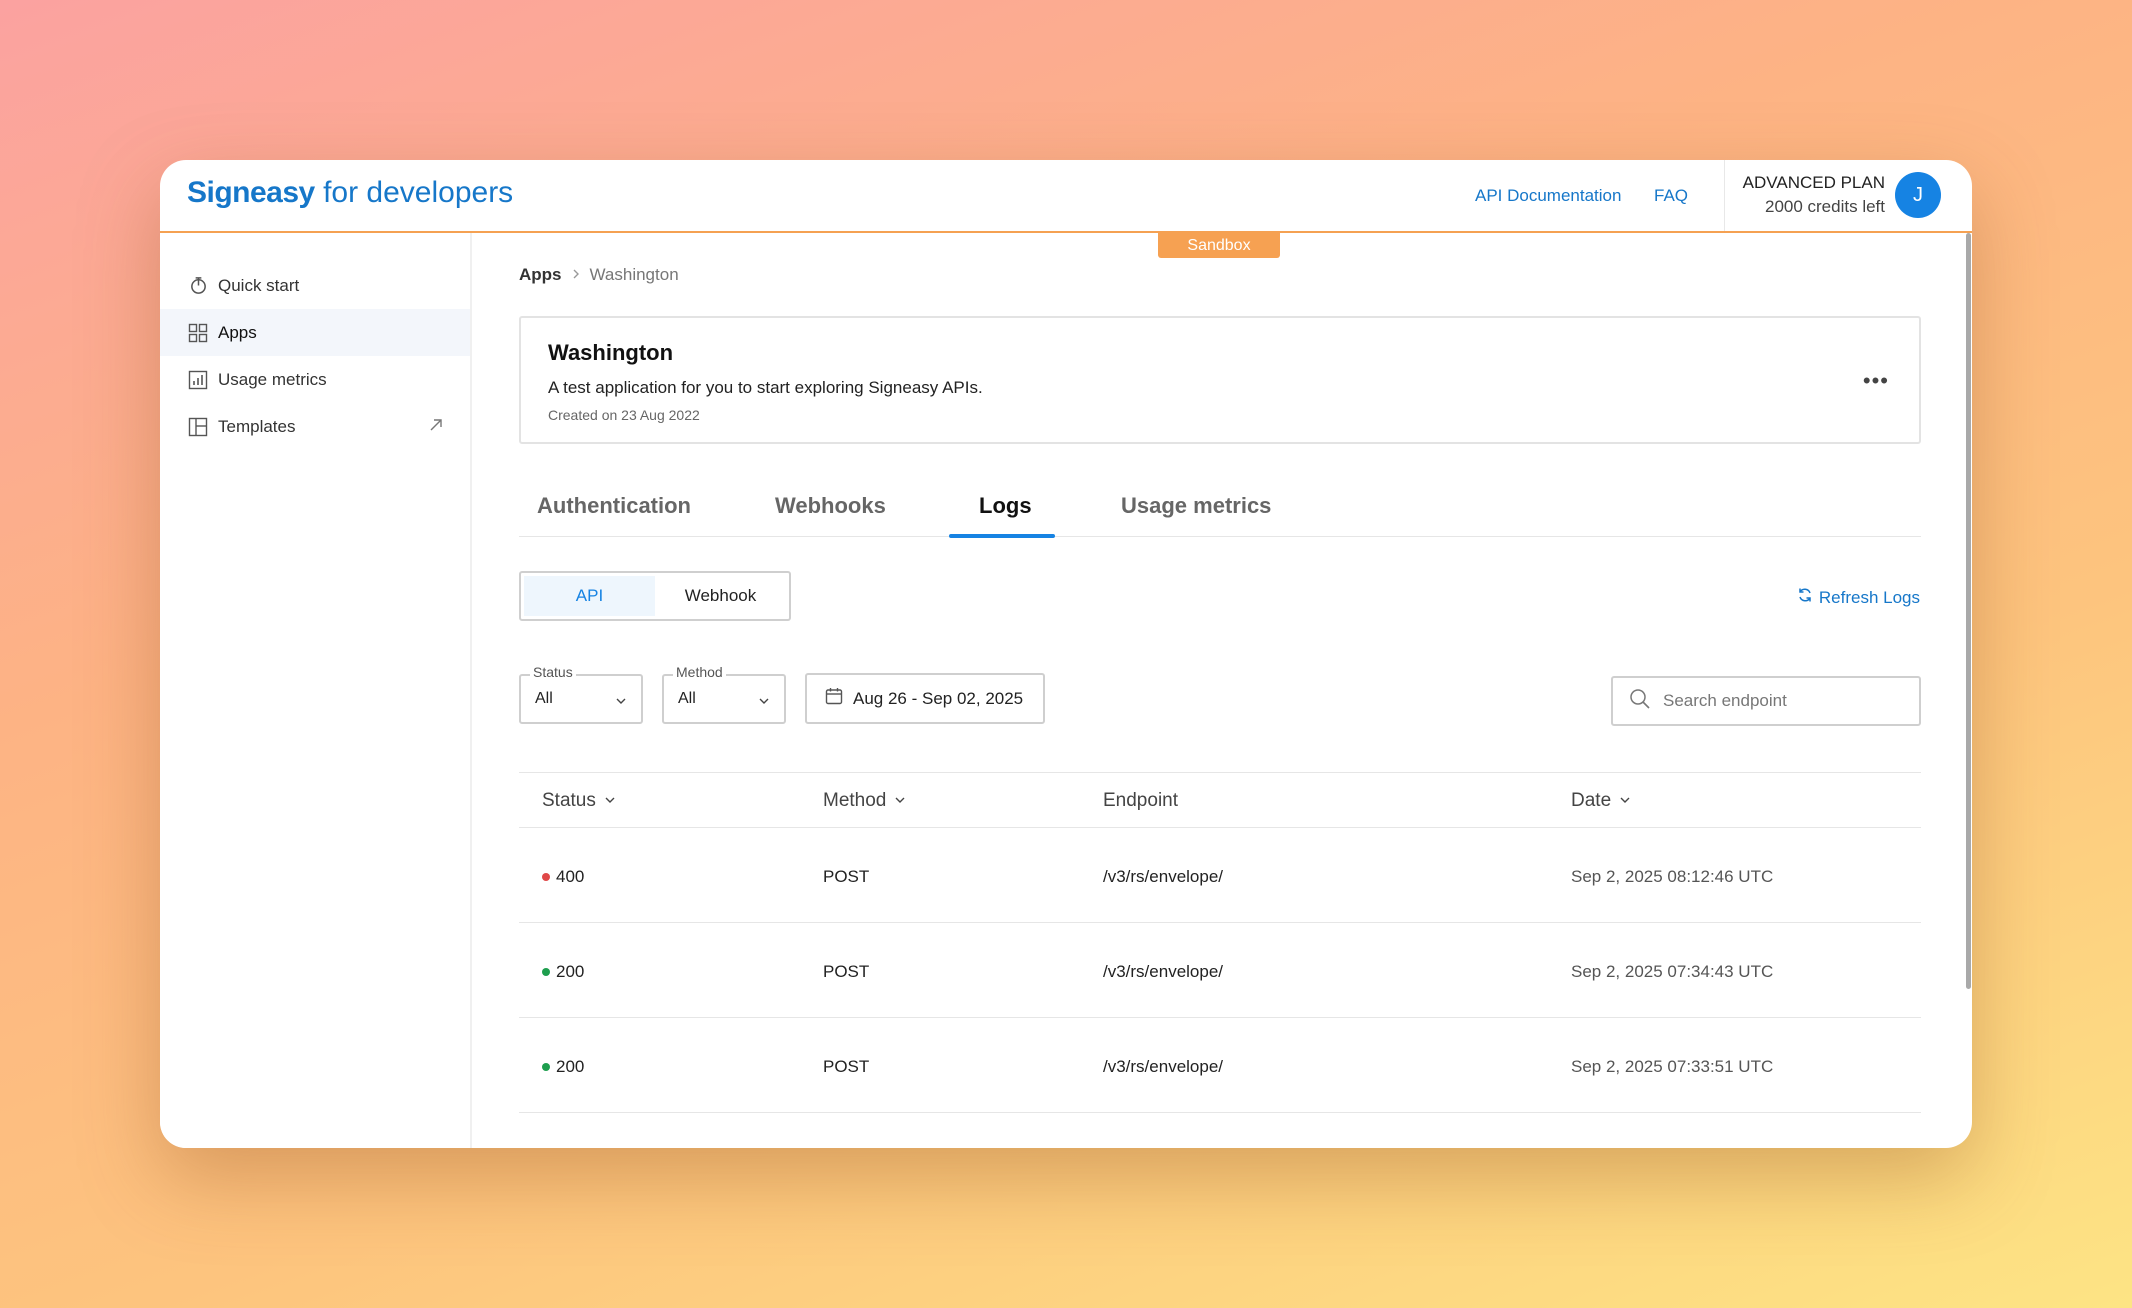 This screenshot has width=2132, height=1308. What do you see at coordinates (1005, 506) in the screenshot?
I see `tab-logs: Logs` at bounding box center [1005, 506].